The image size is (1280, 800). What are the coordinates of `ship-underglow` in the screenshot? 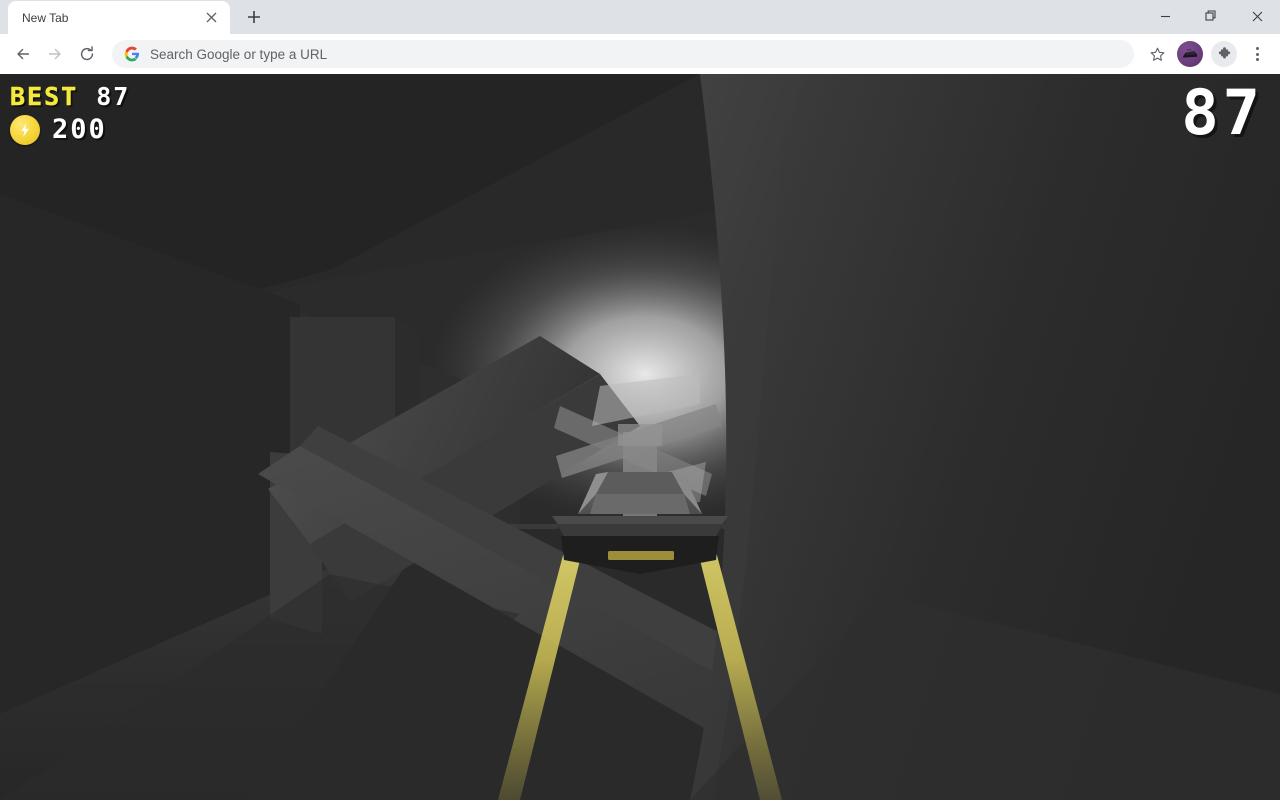 It's located at (641, 555).